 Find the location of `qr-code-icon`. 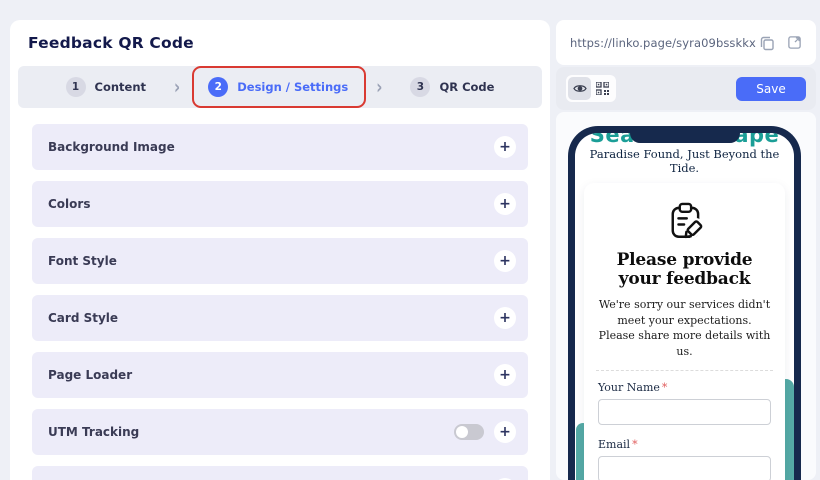

qr-code-icon is located at coordinates (602, 88).